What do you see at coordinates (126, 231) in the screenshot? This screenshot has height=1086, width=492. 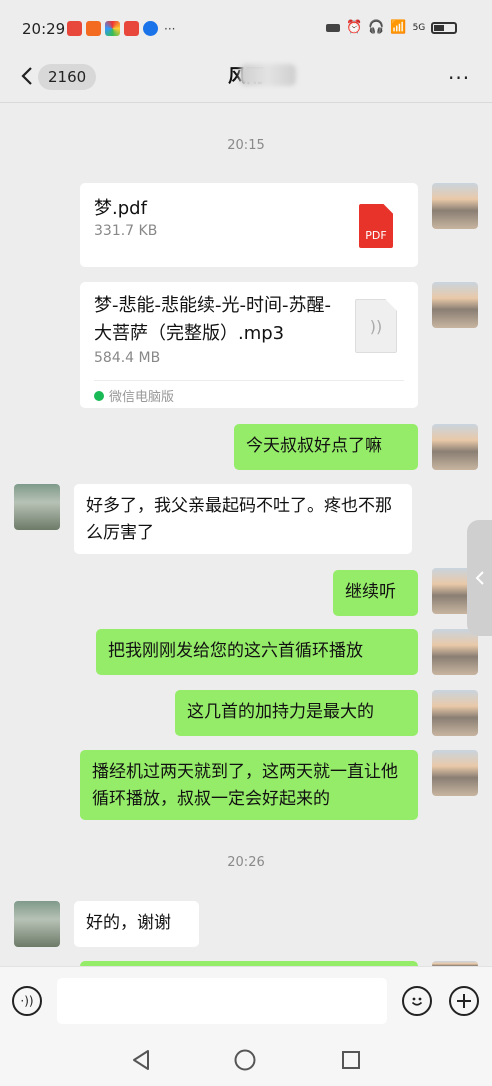 I see `file-size: 331.7 KB` at bounding box center [126, 231].